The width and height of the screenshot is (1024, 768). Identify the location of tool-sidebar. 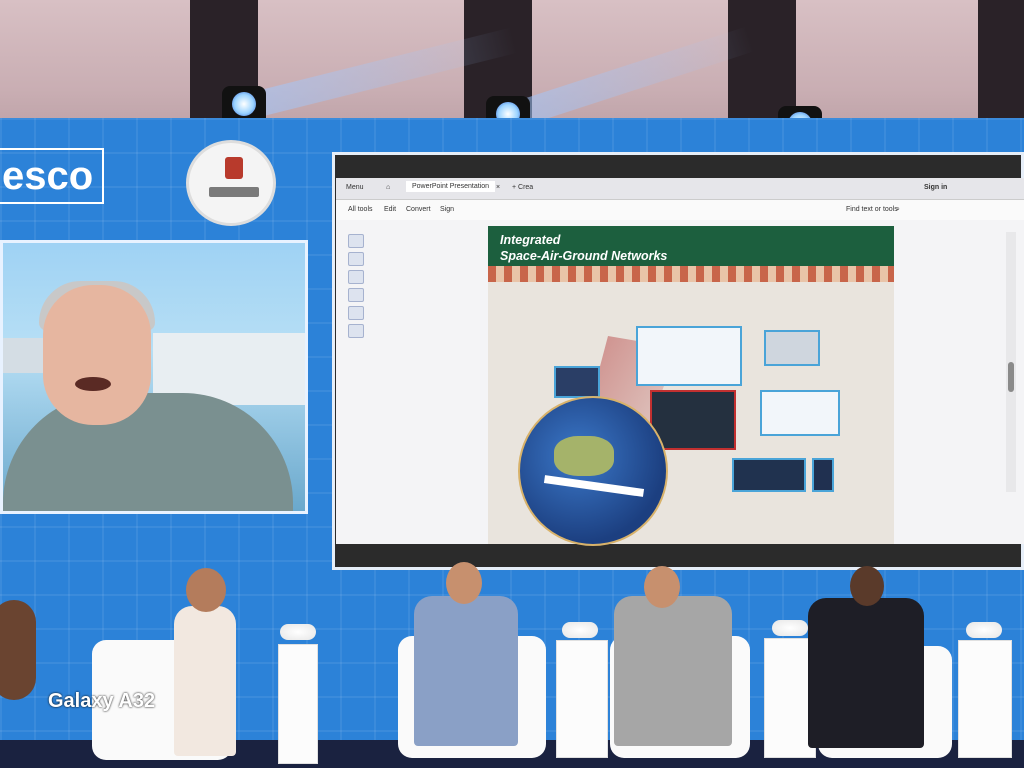
(357, 295).